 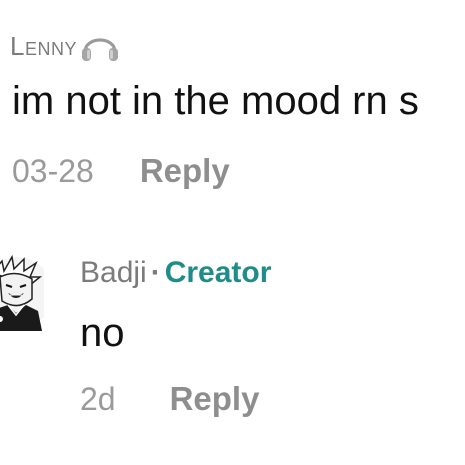 What do you see at coordinates (43, 46) in the screenshot?
I see `comment-author-name: Lenny` at bounding box center [43, 46].